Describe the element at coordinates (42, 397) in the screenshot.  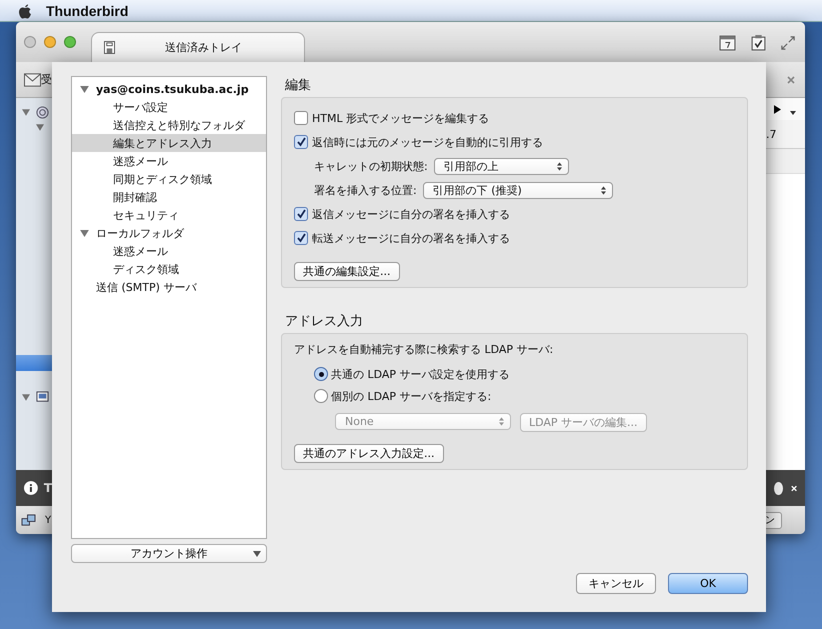
I see `computer-icon` at that location.